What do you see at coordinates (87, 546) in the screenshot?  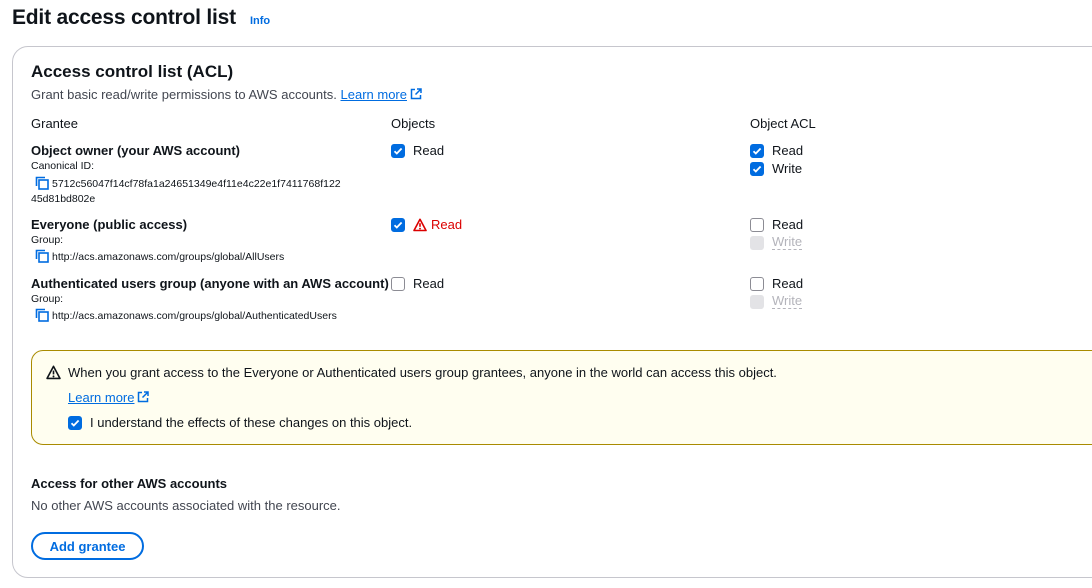 I see `add-grantee-button: Add grantee` at bounding box center [87, 546].